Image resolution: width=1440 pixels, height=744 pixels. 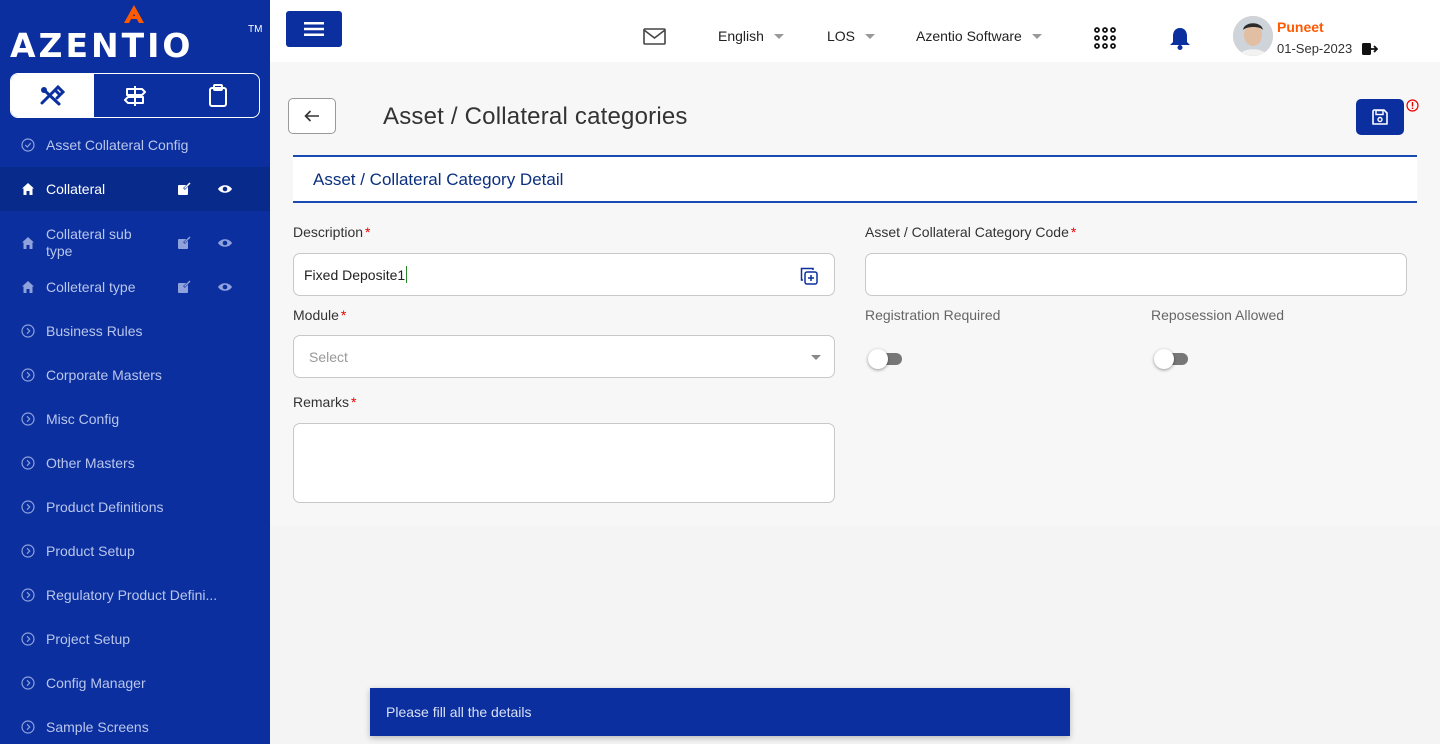 I want to click on tools-icon, so click(x=53, y=94).